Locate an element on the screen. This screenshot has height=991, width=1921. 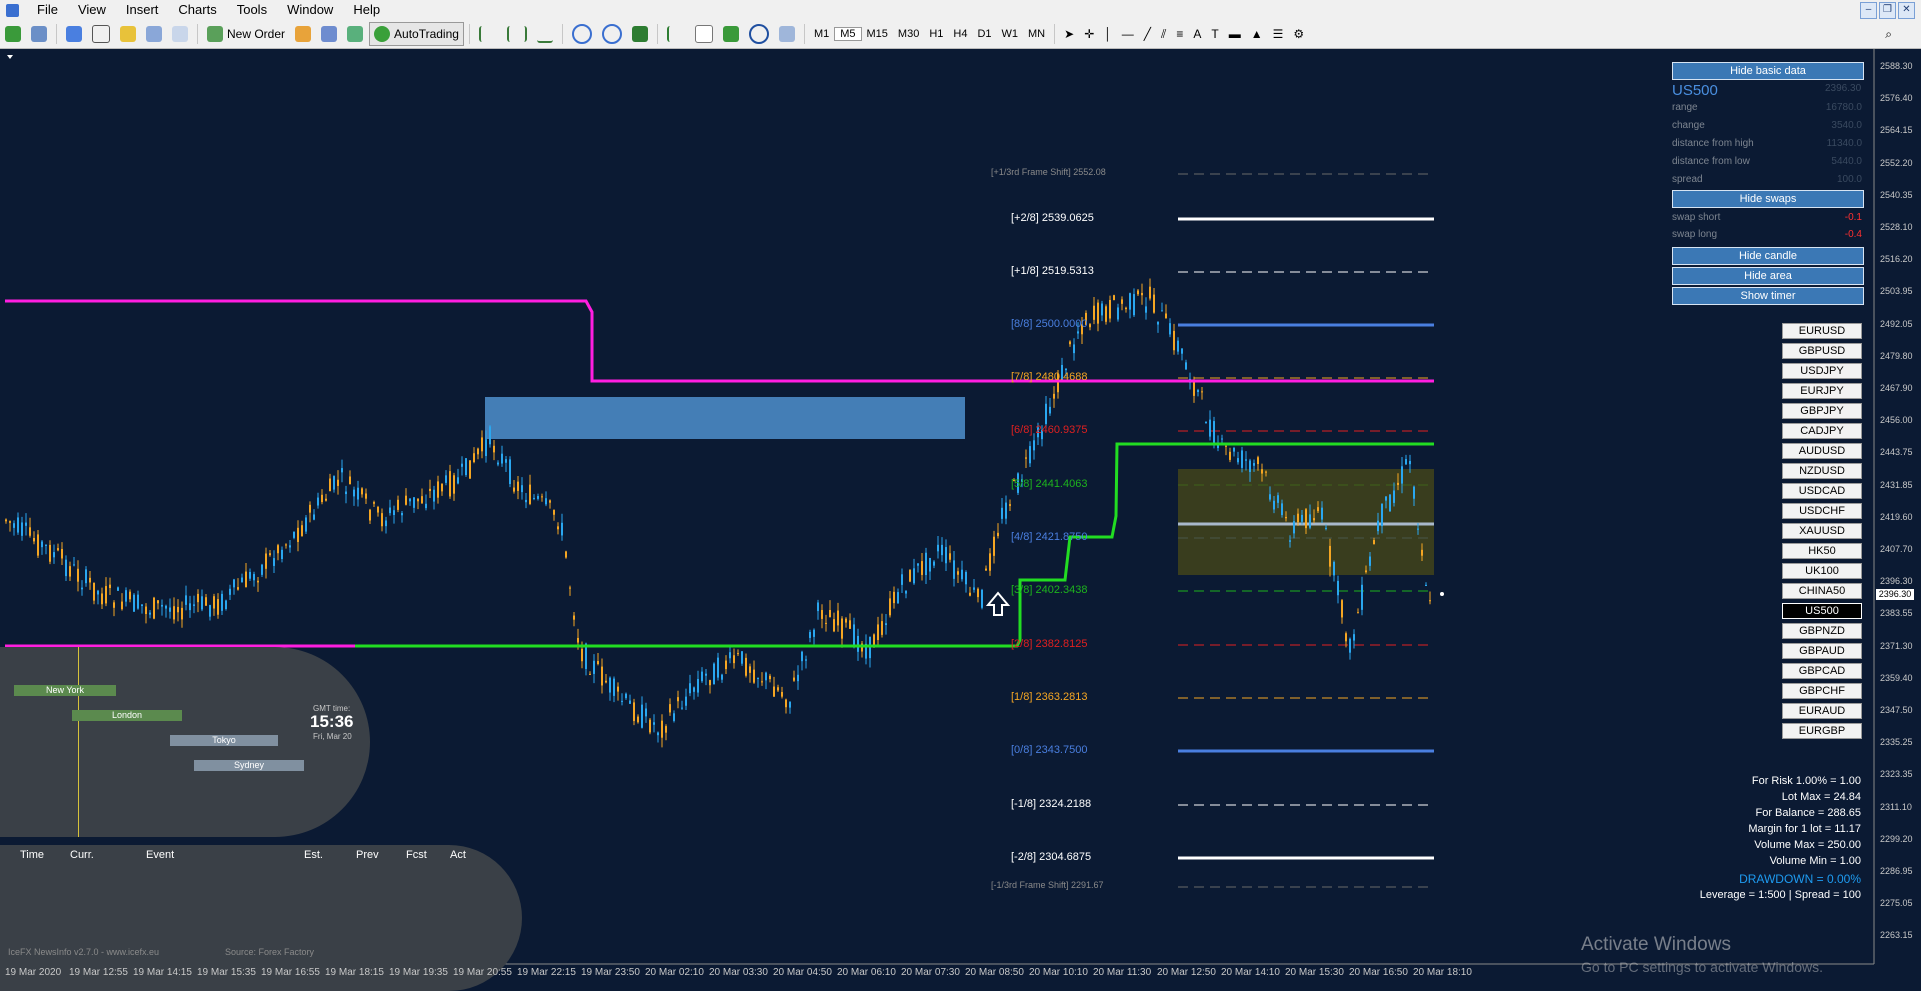
search-button: ⌕ is located at coordinates (1888, 34).